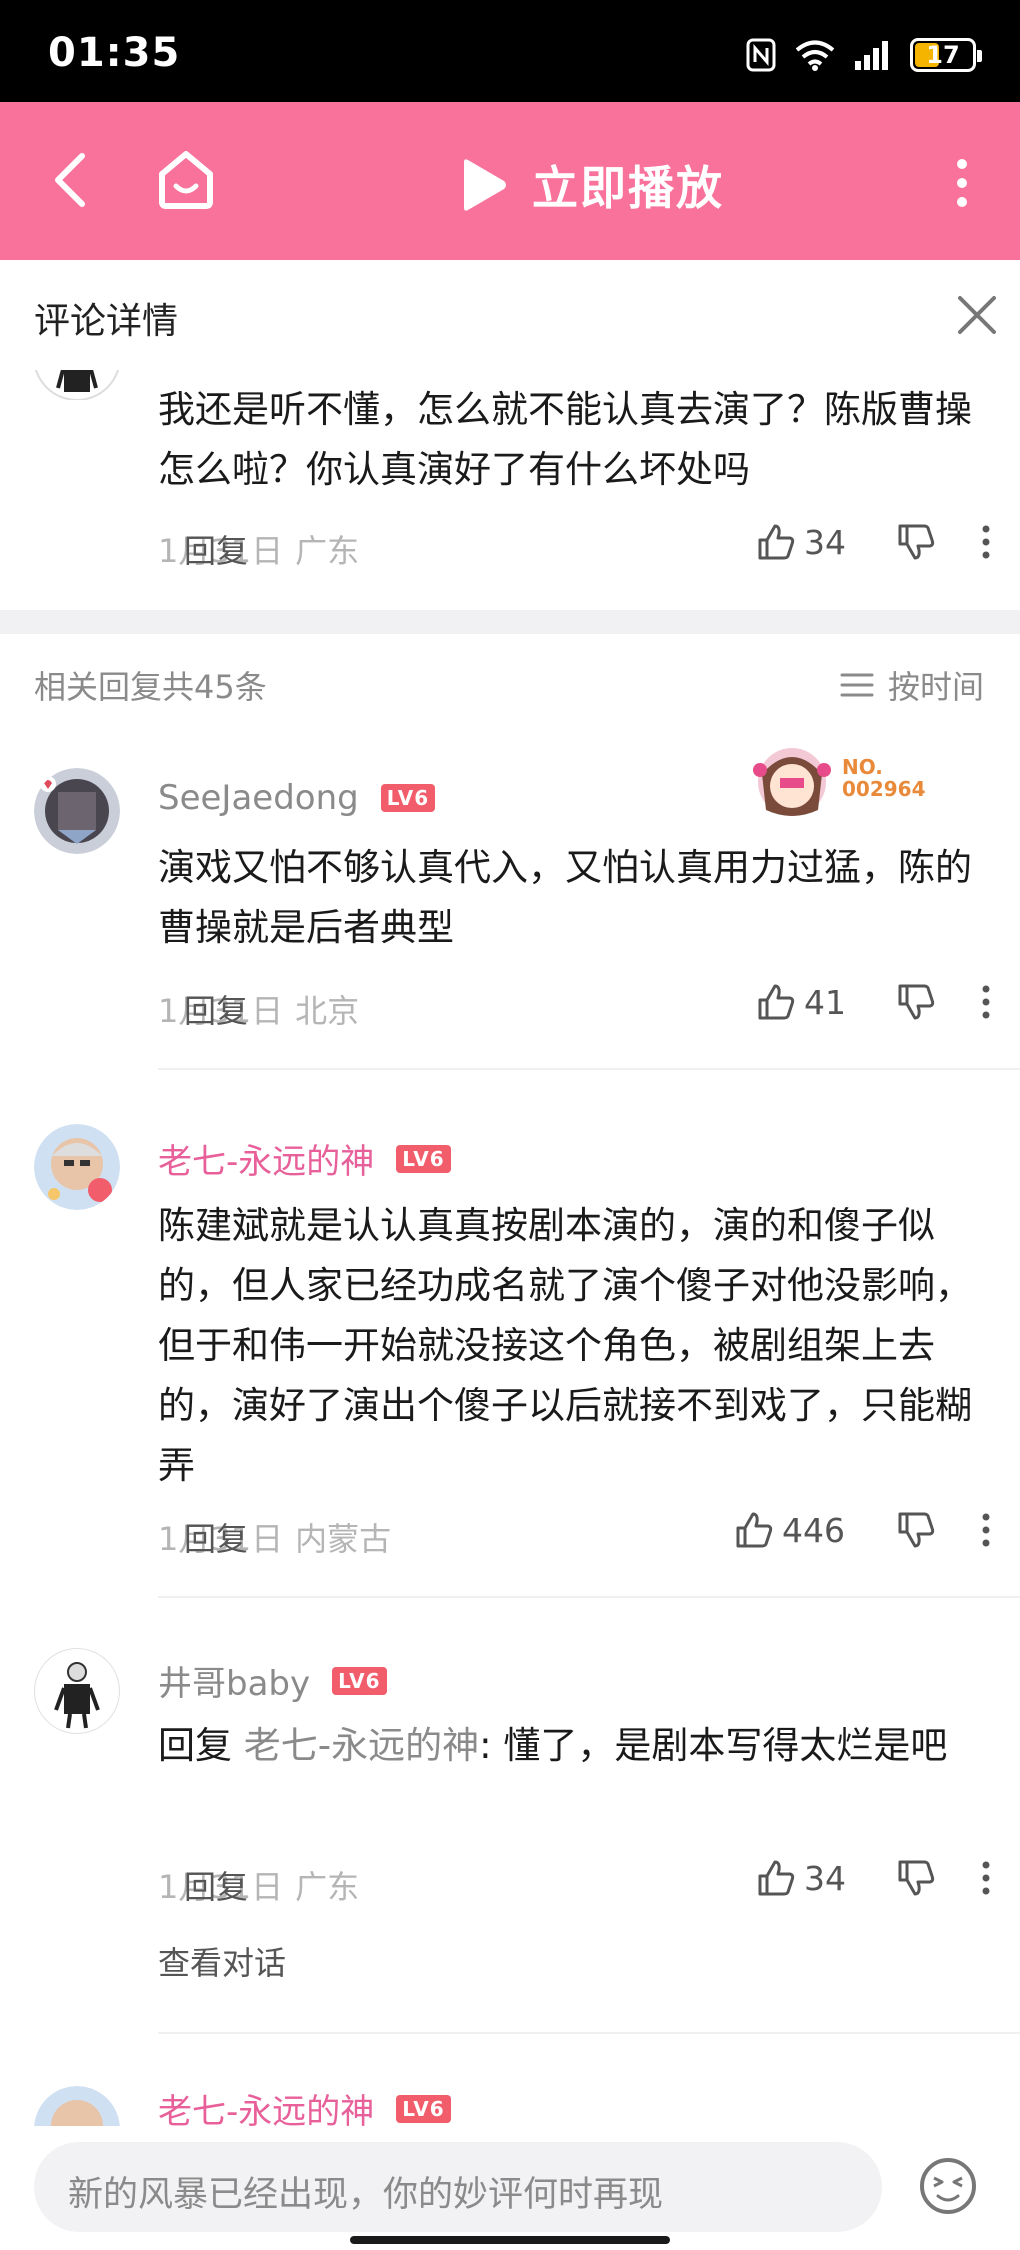 The image size is (1020, 2250). What do you see at coordinates (485, 185) in the screenshot?
I see `play-icon` at bounding box center [485, 185].